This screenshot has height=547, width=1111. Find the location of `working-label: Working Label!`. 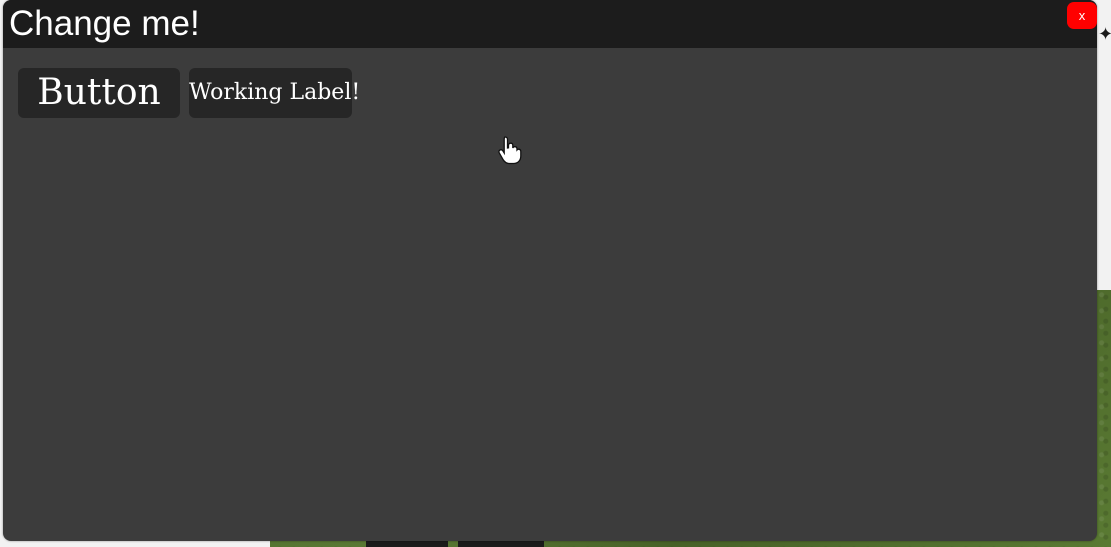

working-label: Working Label! is located at coordinates (274, 93).